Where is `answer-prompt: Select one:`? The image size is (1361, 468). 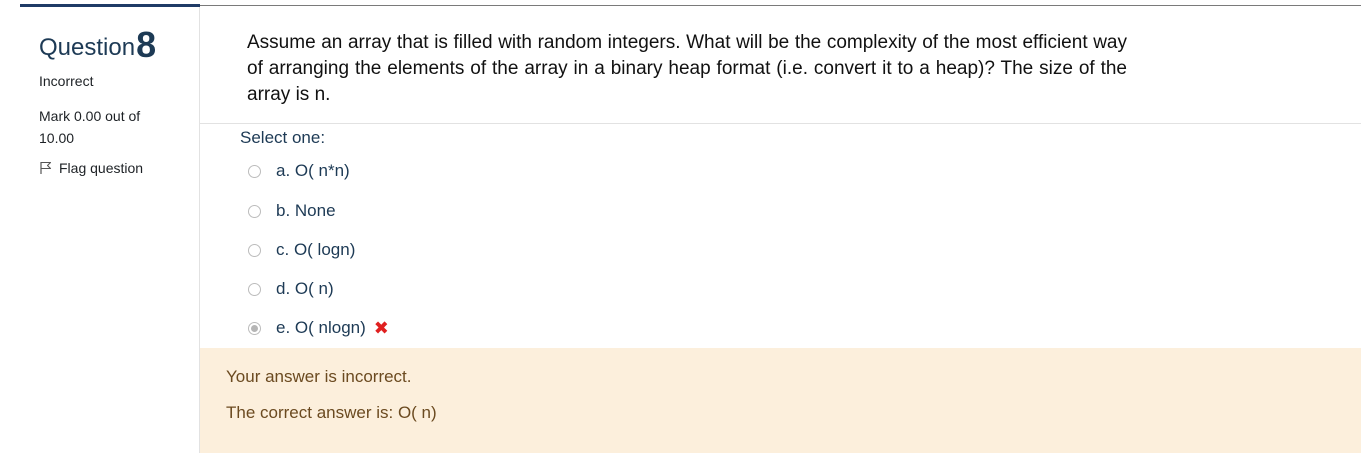 answer-prompt: Select one: is located at coordinates (283, 137).